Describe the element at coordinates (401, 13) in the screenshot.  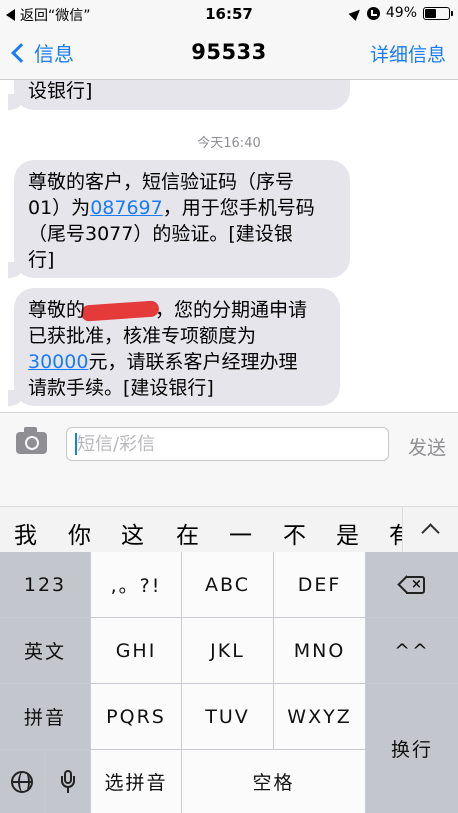
I see `battery-percent: 49%` at that location.